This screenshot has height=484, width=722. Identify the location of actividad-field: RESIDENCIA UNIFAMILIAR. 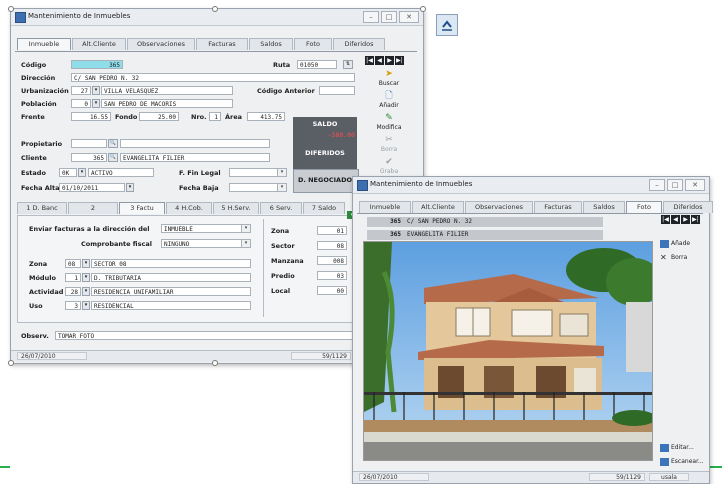
(171, 291).